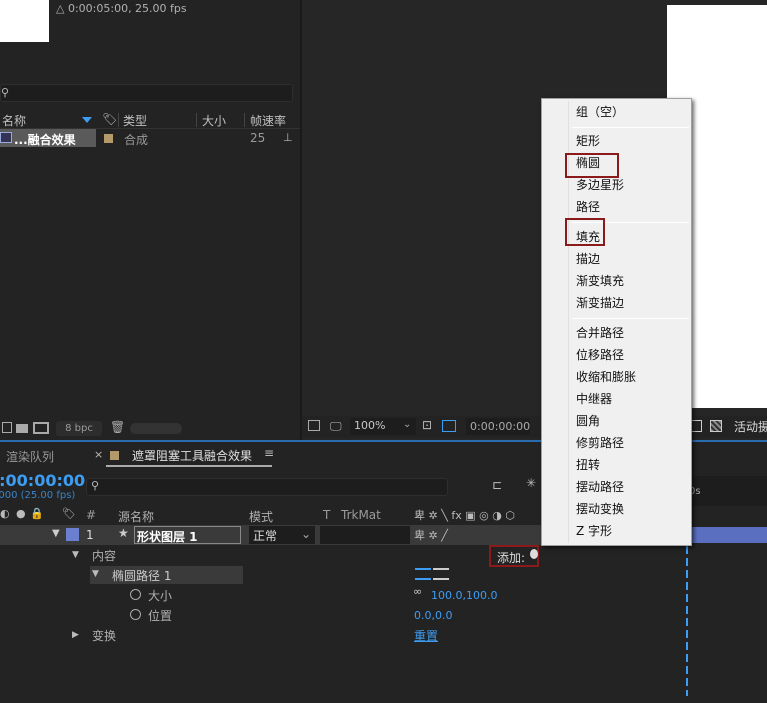 The height and width of the screenshot is (703, 767). Describe the element at coordinates (534, 427) in the screenshot. I see `viewer-bottom-bar: 🖵 100% ⌄ ⊡ 0:00:00:00 活动摄` at that location.